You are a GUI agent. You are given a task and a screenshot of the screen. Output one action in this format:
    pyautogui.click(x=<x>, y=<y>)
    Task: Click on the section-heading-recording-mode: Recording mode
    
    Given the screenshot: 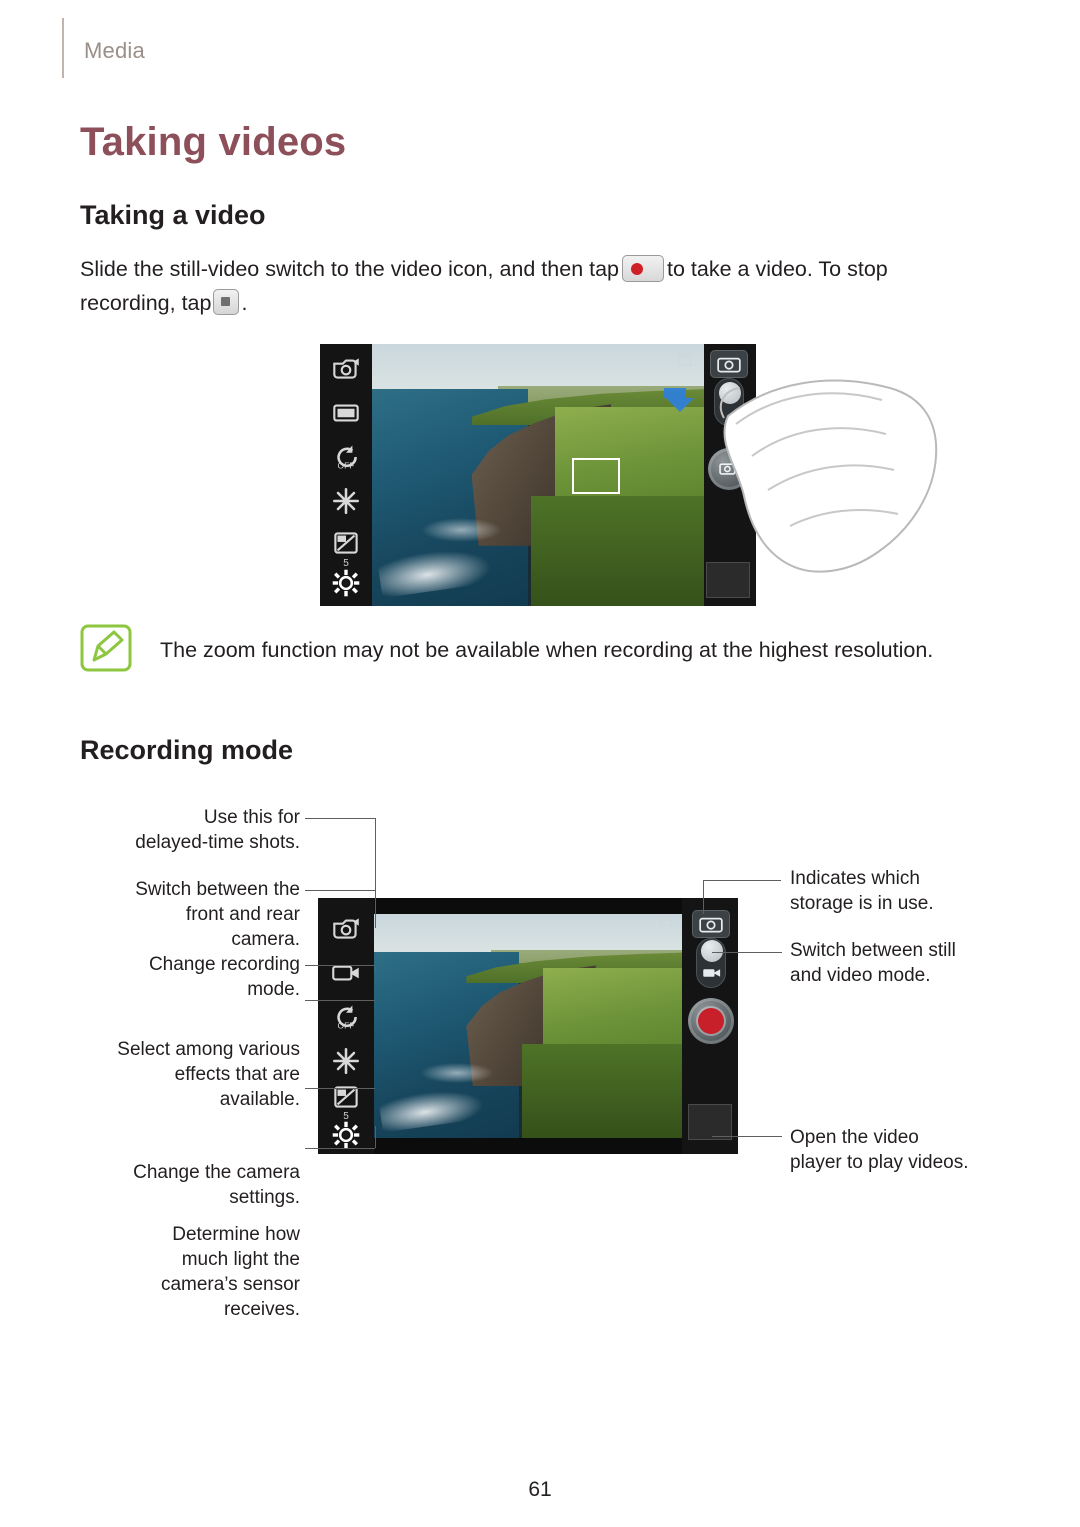 What is the action you would take?
    pyautogui.click(x=187, y=750)
    